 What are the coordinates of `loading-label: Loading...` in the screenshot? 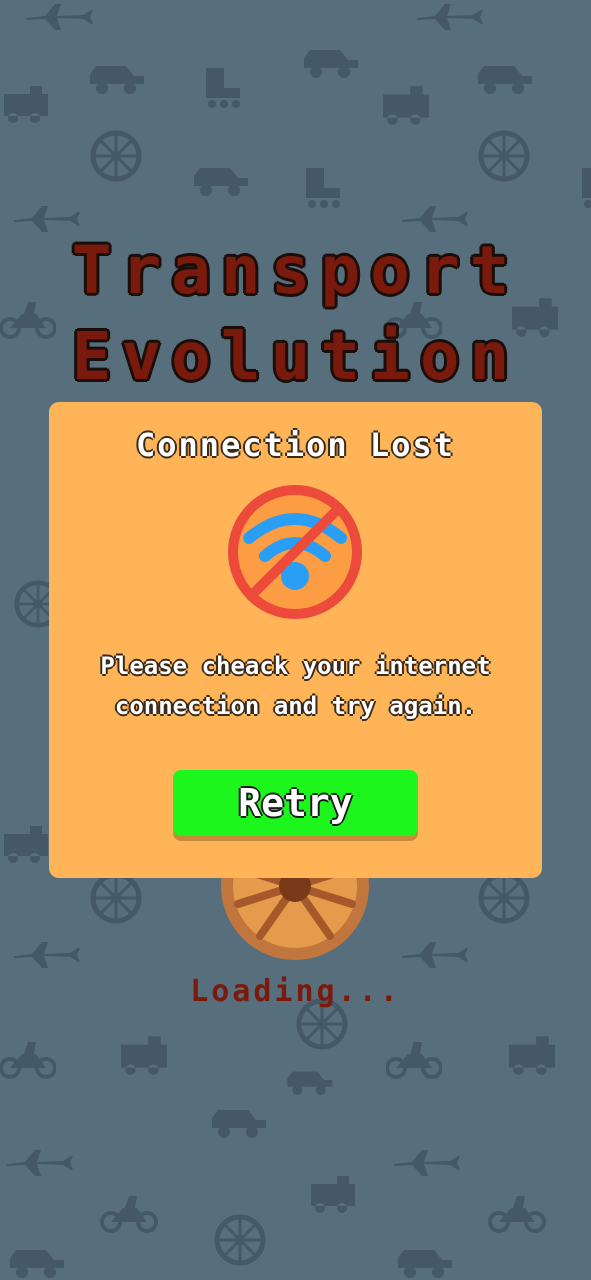 It's located at (295, 991).